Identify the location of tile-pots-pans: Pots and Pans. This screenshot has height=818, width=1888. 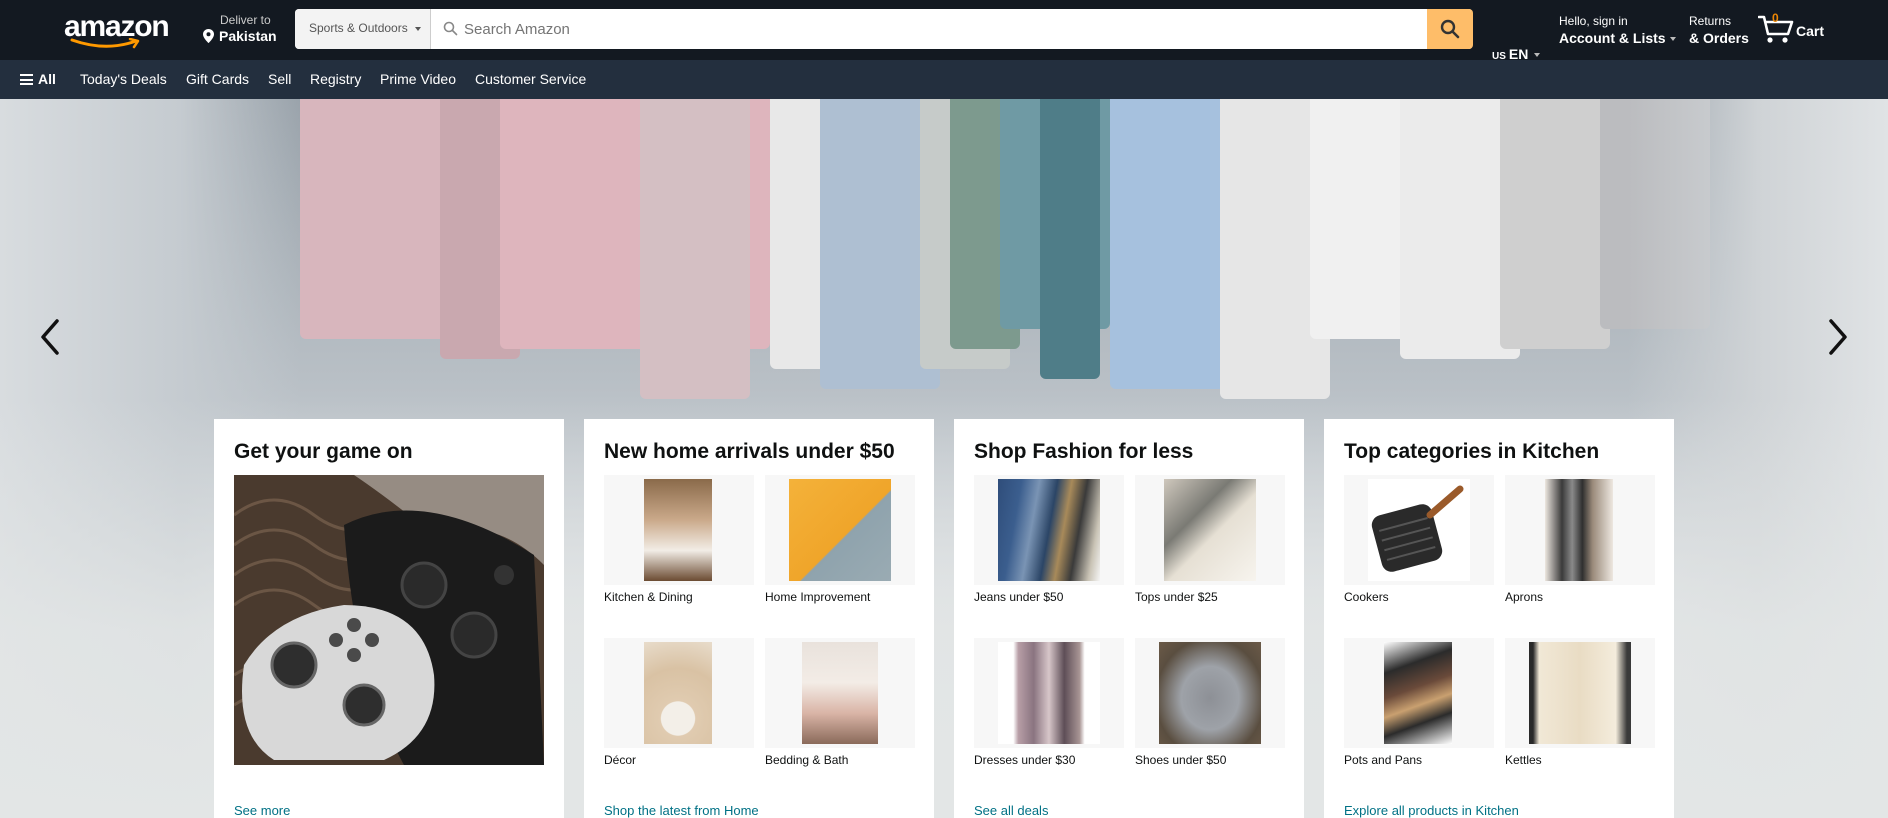
(1419, 702).